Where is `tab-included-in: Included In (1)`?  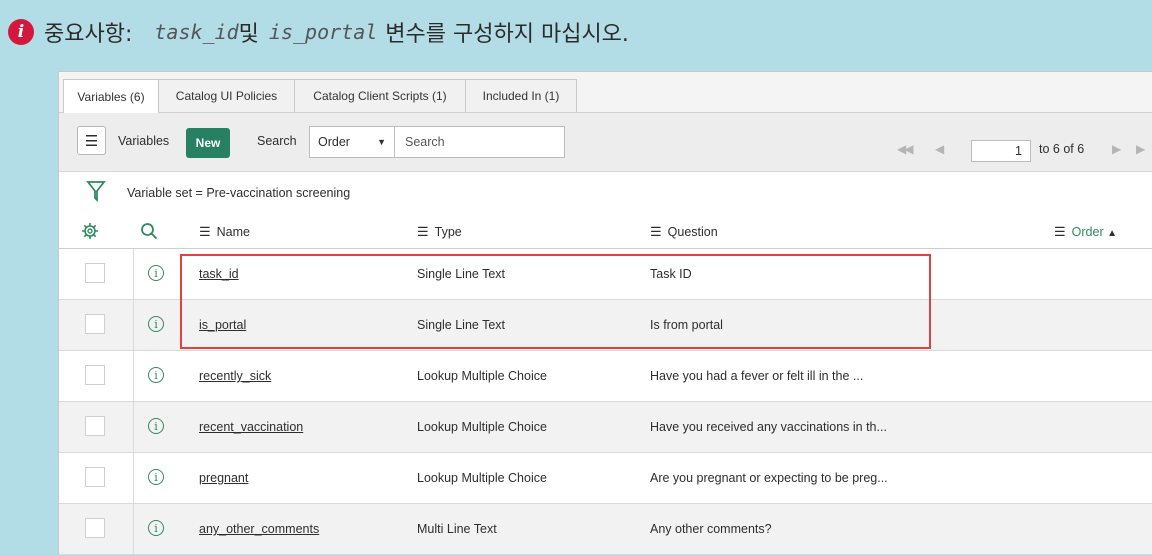
tab-included-in: Included In (1) is located at coordinates (521, 95).